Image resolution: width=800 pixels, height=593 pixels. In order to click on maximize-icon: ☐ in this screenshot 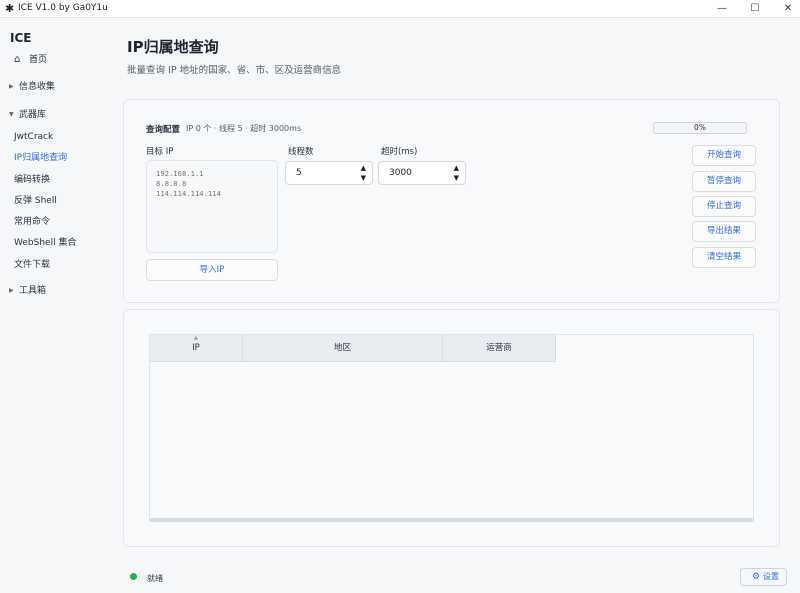, I will do `click(755, 9)`.